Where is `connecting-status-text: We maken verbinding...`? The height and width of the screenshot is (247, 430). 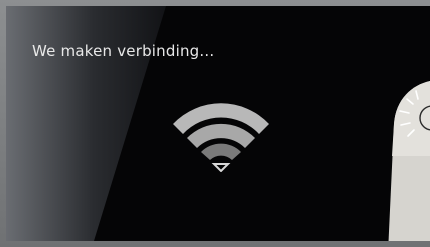
connecting-status-text: We maken verbinding... is located at coordinates (123, 51).